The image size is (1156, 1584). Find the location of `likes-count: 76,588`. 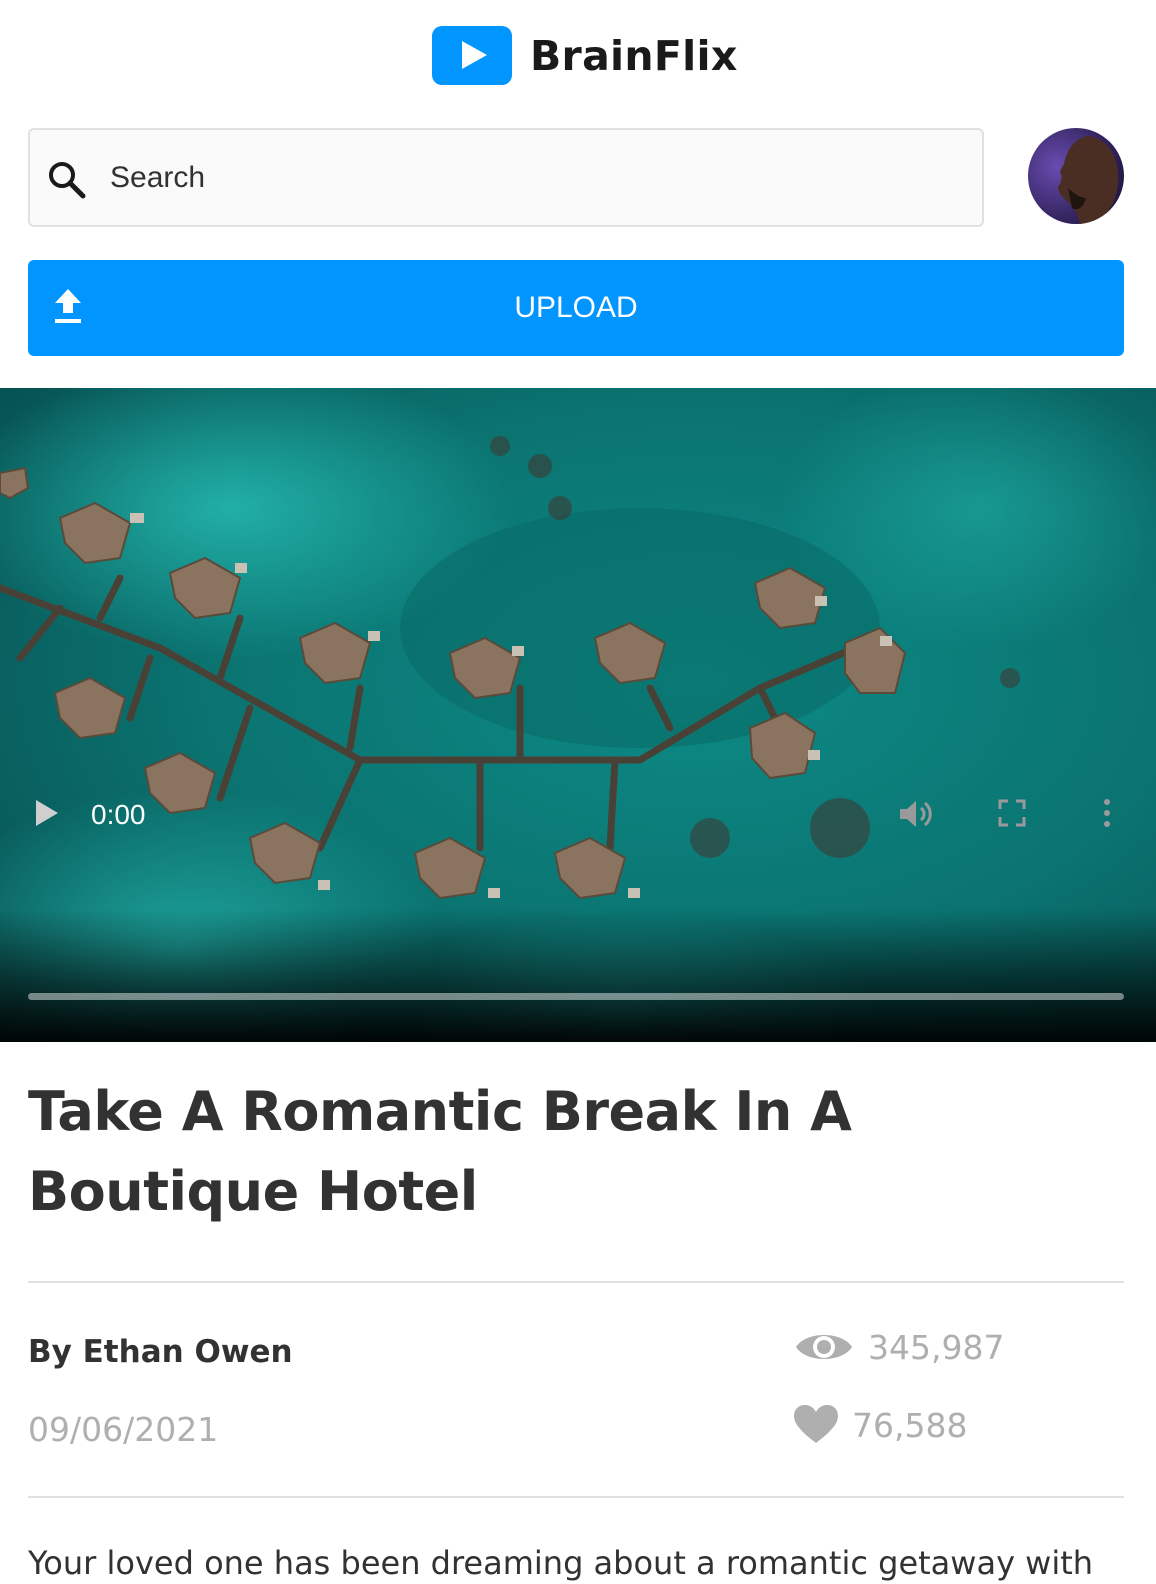

likes-count: 76,588 is located at coordinates (910, 1425).